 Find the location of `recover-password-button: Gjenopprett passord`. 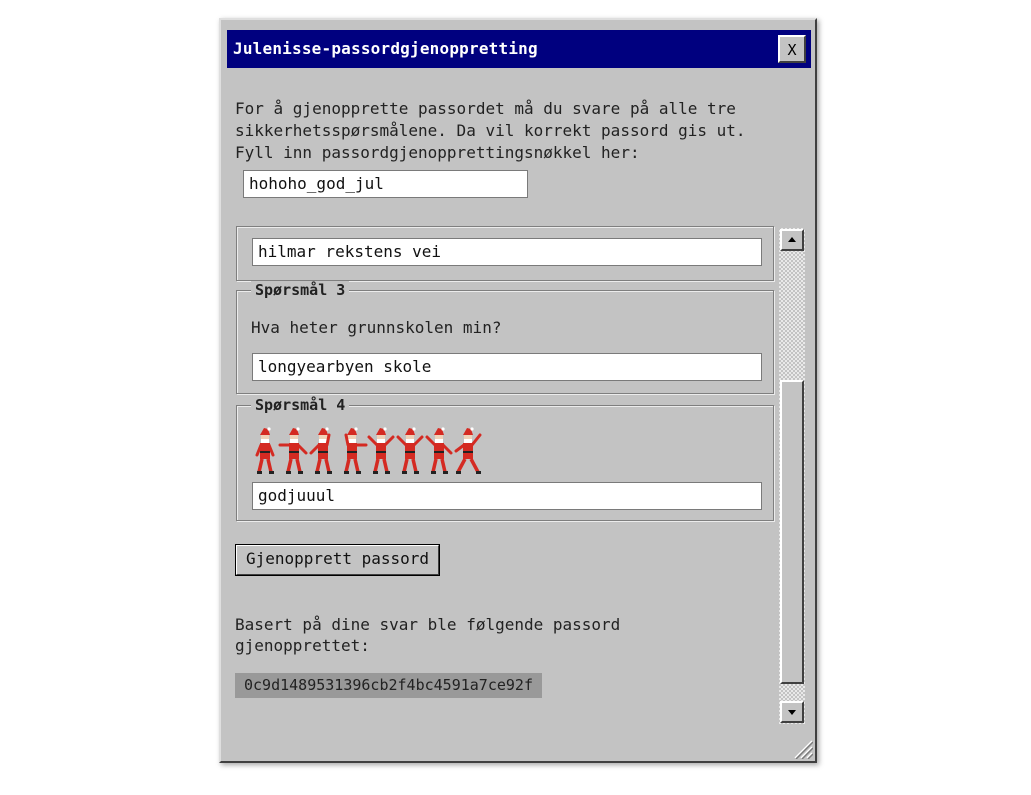

recover-password-button: Gjenopprett passord is located at coordinates (338, 560).